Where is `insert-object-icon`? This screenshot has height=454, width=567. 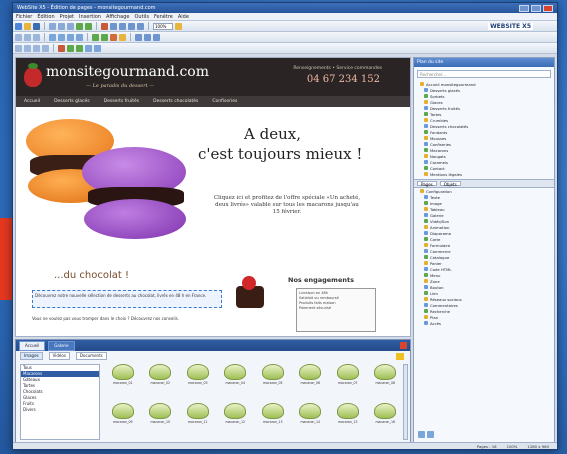
insert-object-icon is located at coordinates (138, 37).